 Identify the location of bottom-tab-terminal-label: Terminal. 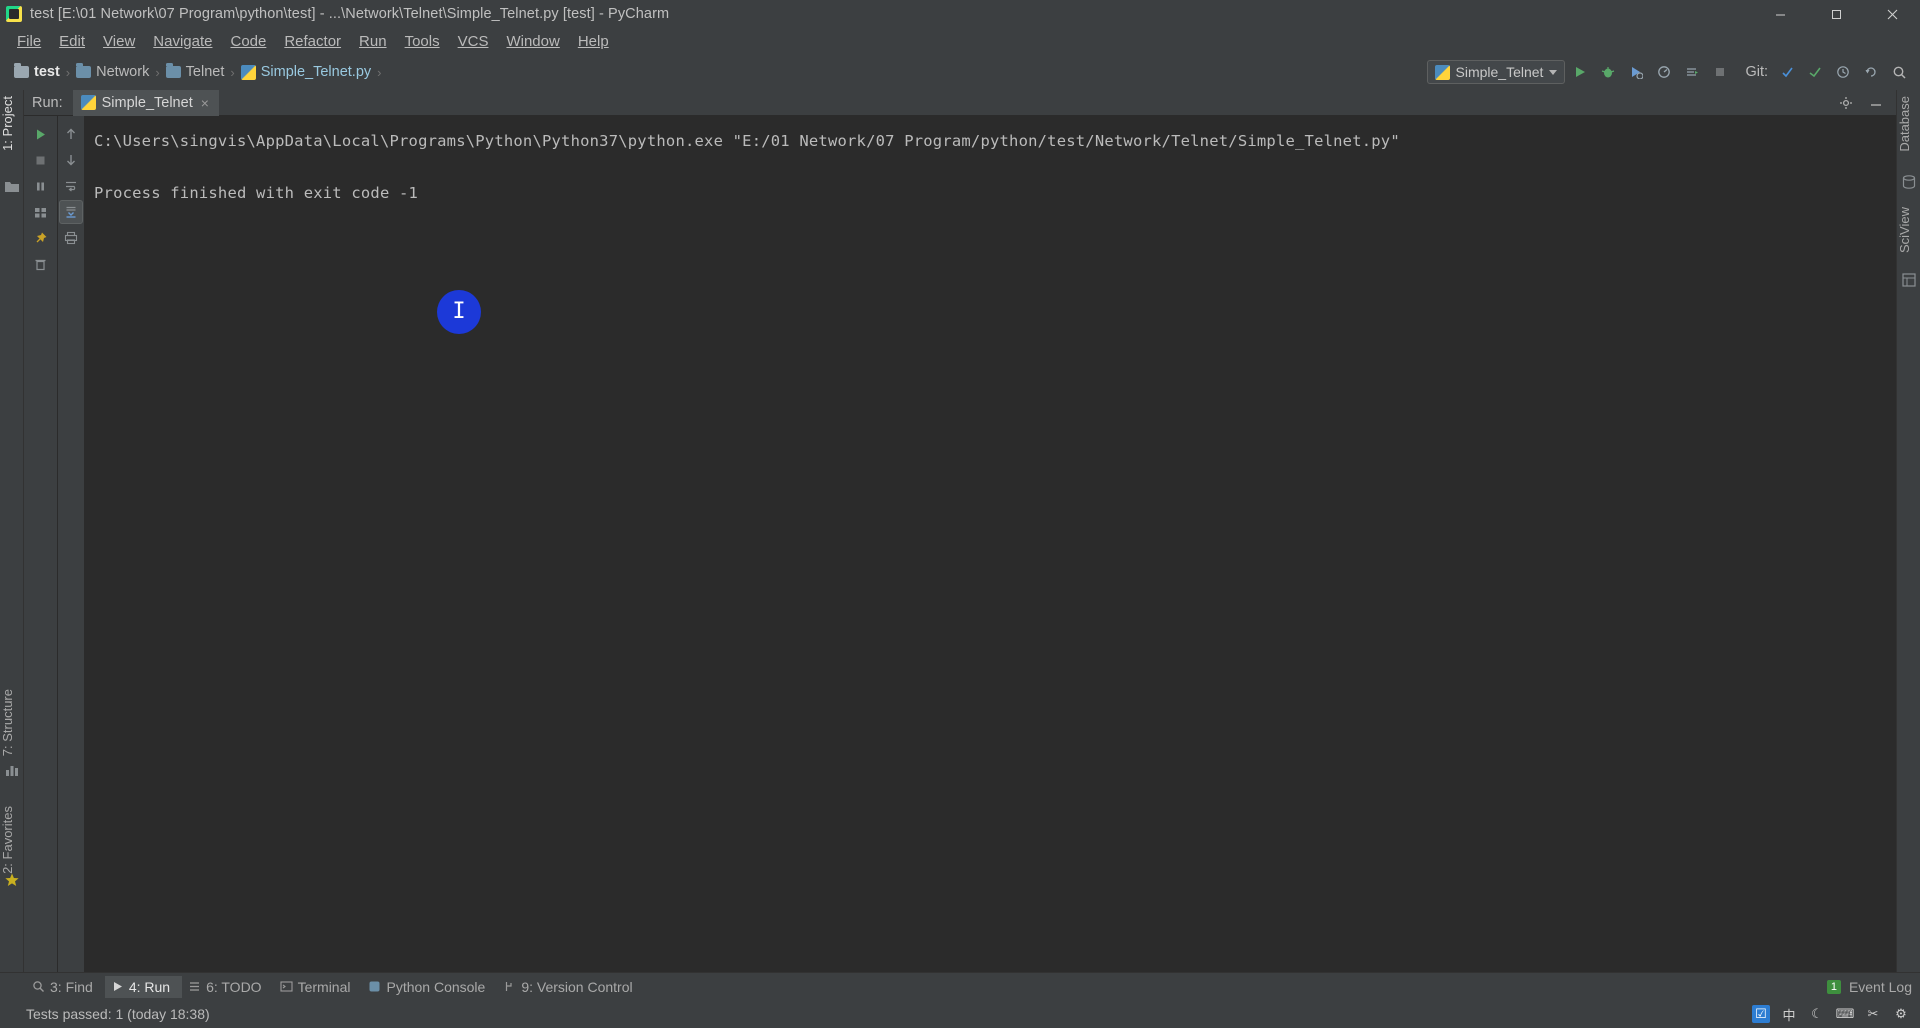
(324, 986).